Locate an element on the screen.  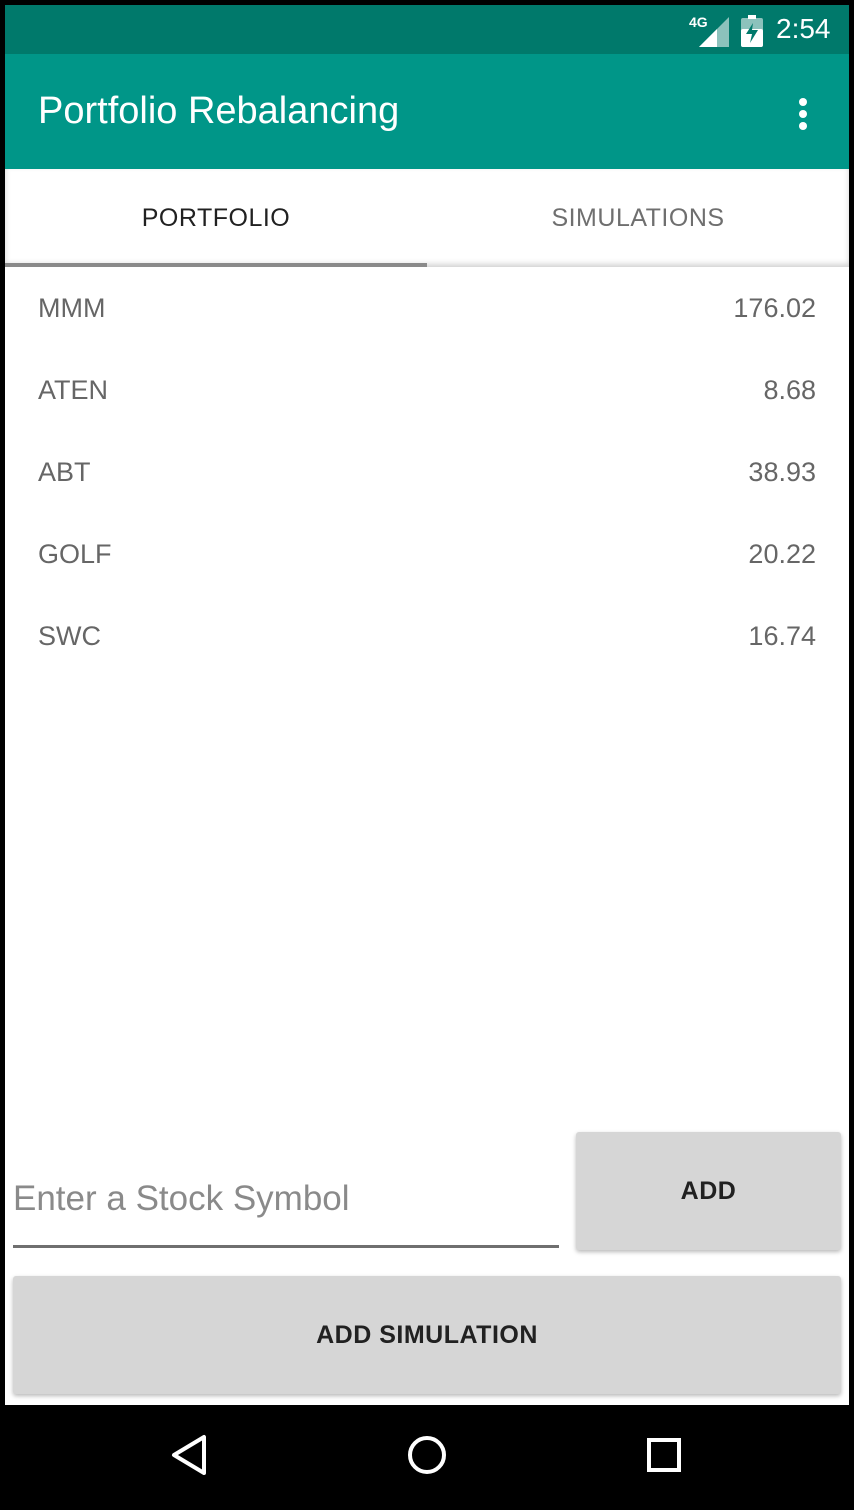
stock-value: 20.22 is located at coordinates (782, 554).